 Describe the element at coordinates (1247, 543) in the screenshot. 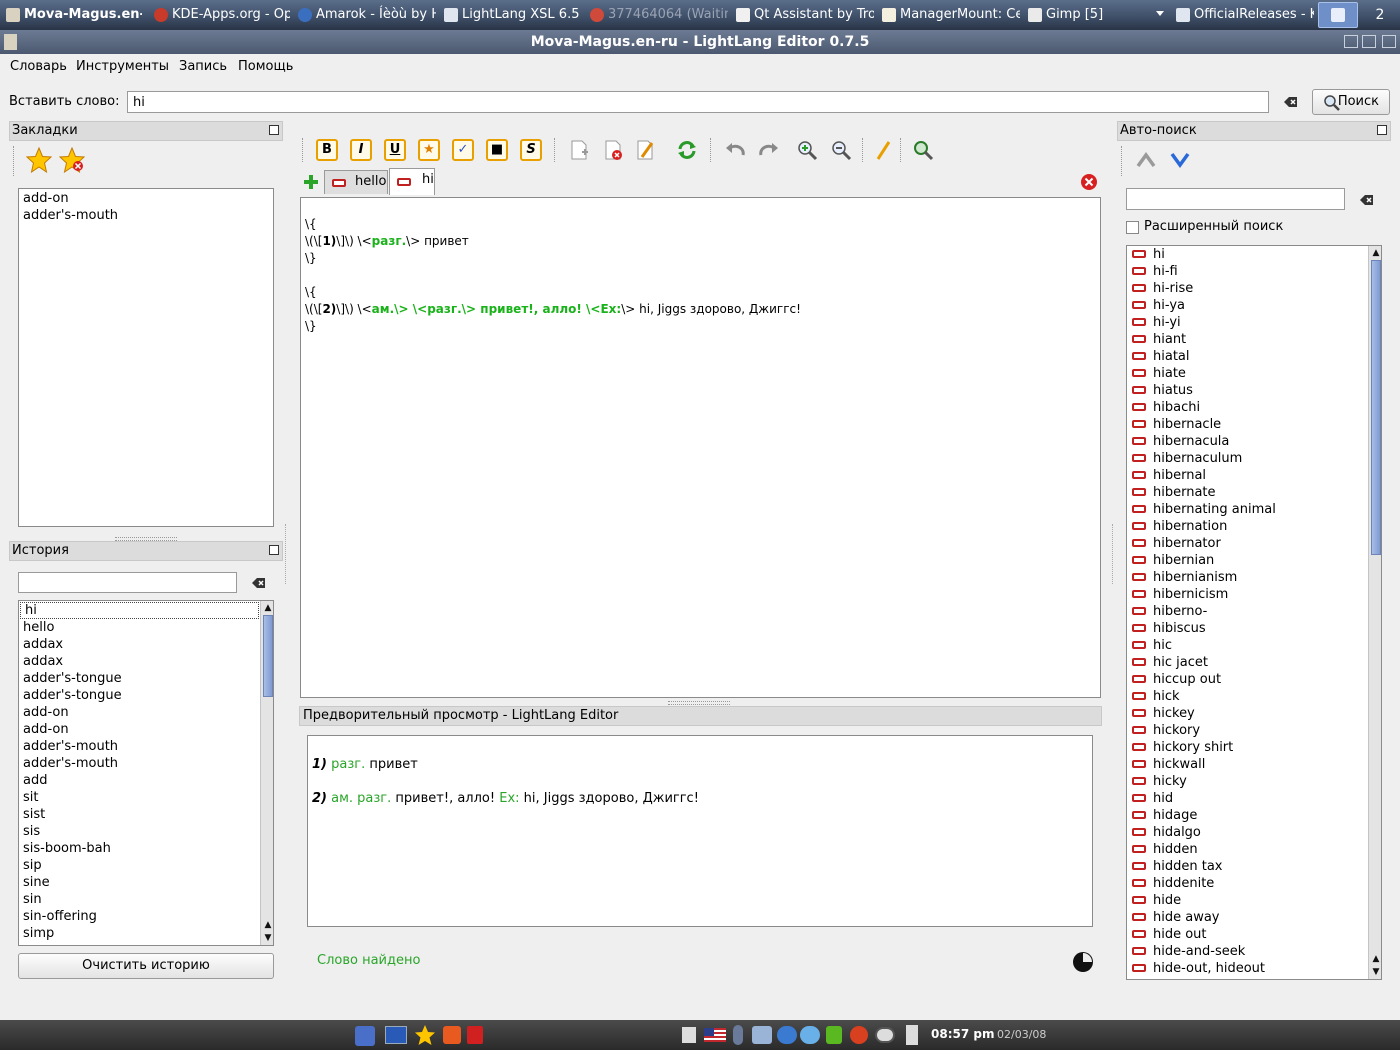

I see `list-item: hibernator` at that location.